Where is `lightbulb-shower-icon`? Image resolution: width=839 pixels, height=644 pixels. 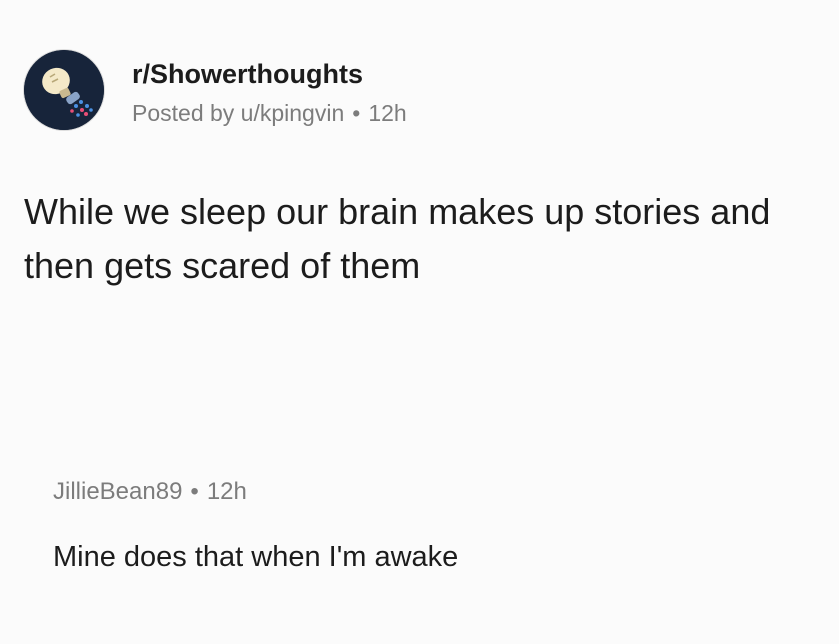
lightbulb-shower-icon is located at coordinates (64, 90).